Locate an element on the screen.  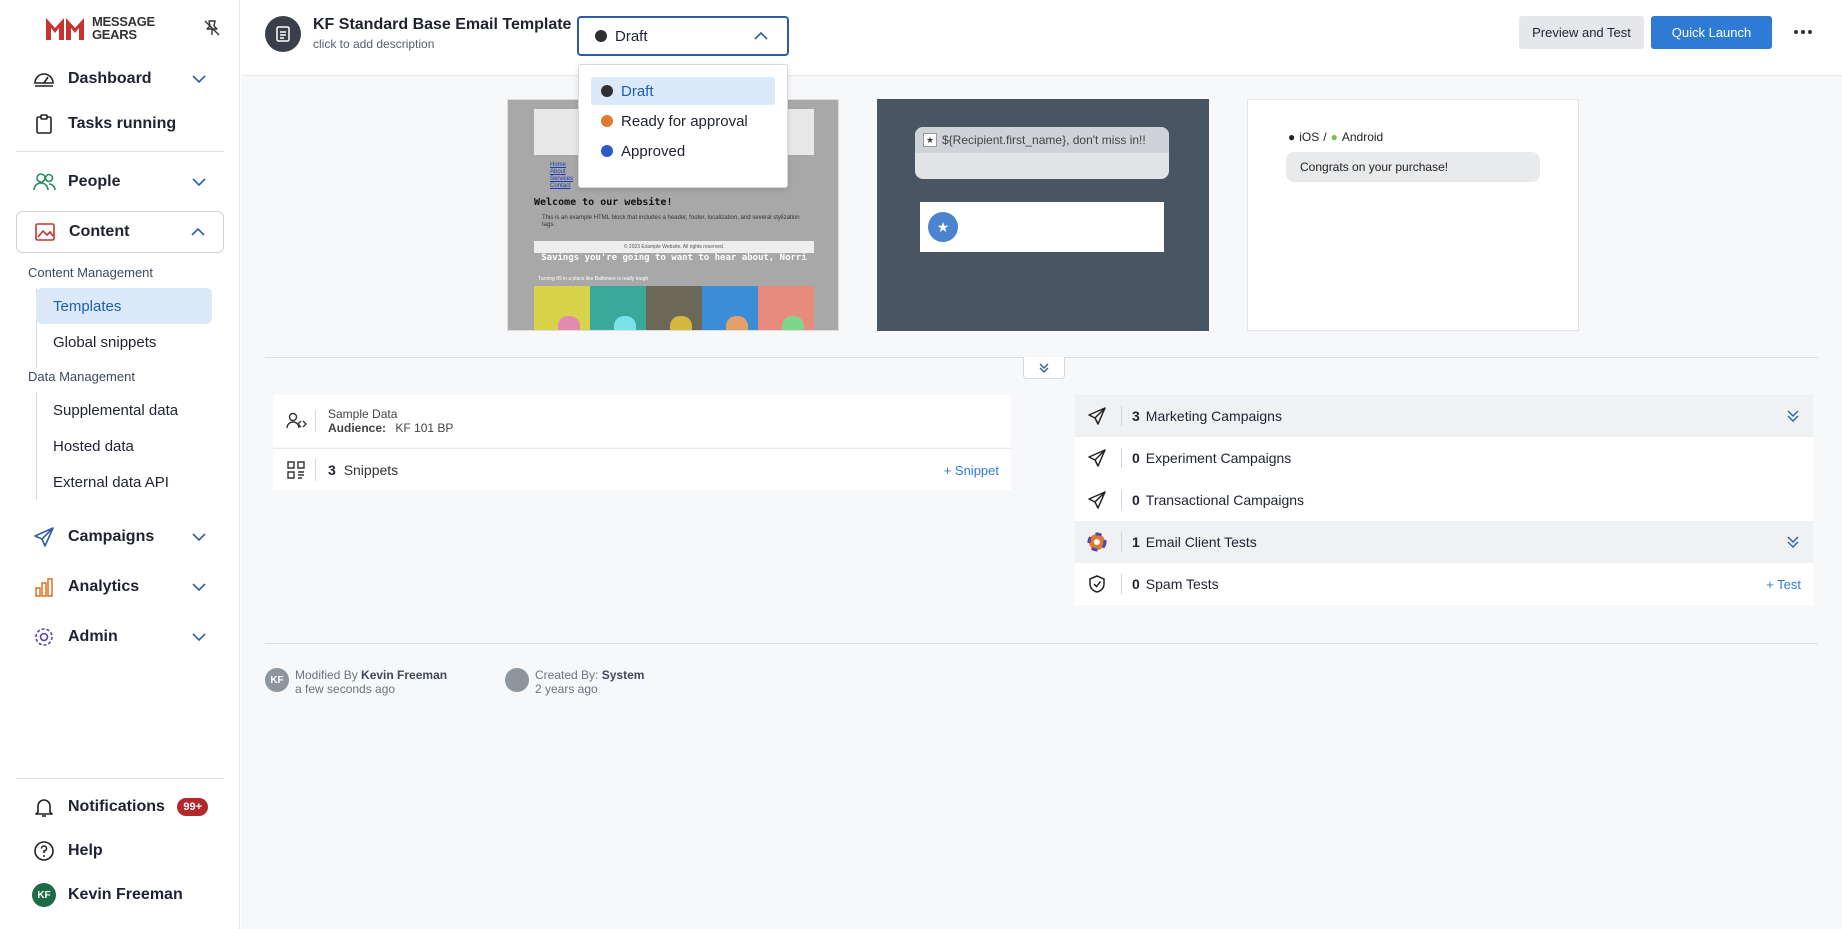
nav-admin: Admin is located at coordinates (120, 637).